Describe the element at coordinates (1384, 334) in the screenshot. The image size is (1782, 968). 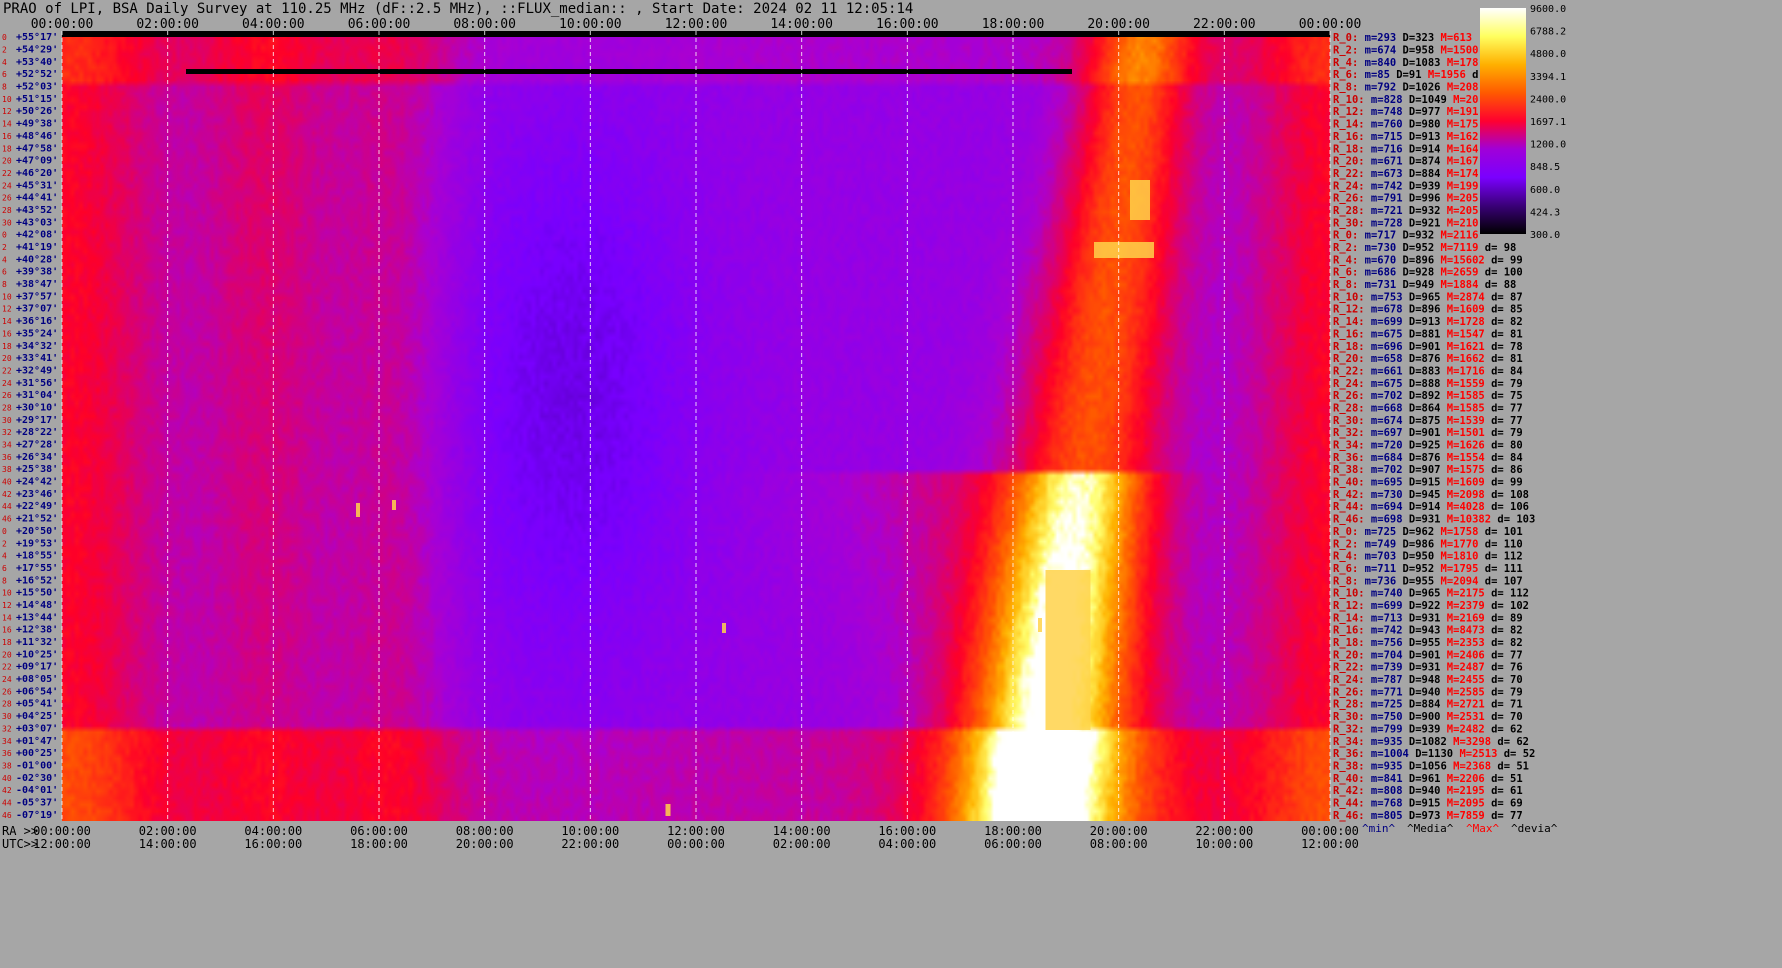
I see `stat-min: m=675` at that location.